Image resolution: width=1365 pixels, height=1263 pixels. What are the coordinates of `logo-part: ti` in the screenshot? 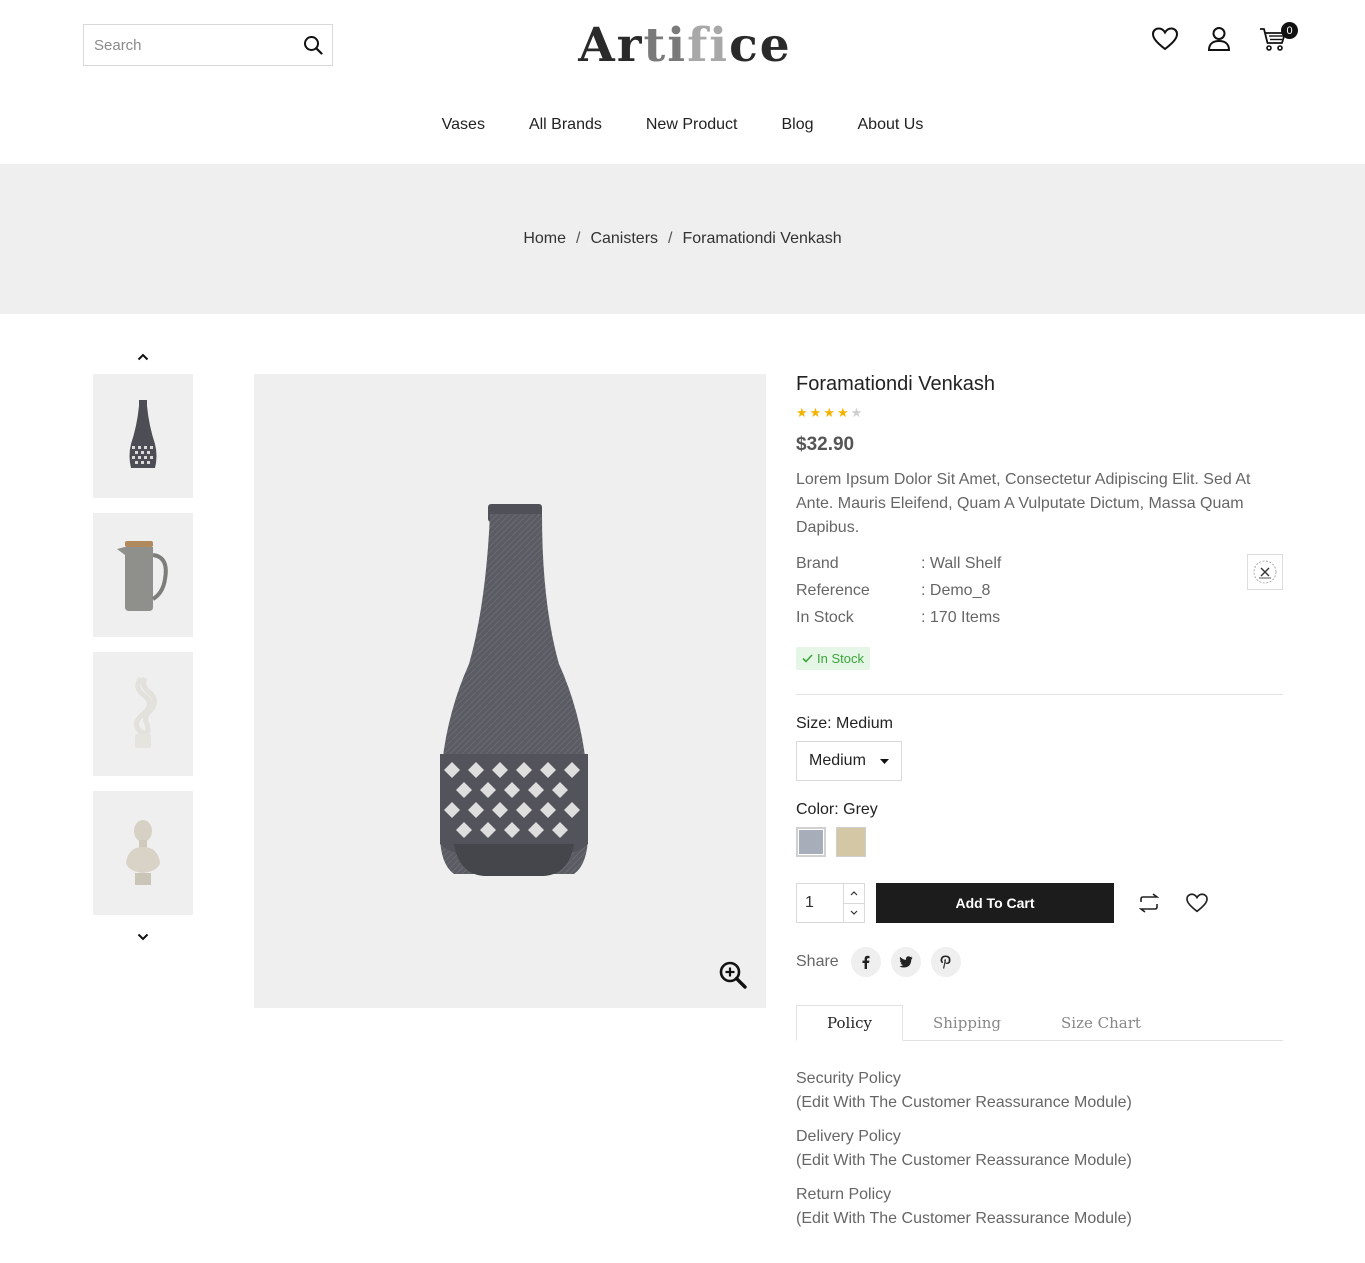 It's located at (665, 45).